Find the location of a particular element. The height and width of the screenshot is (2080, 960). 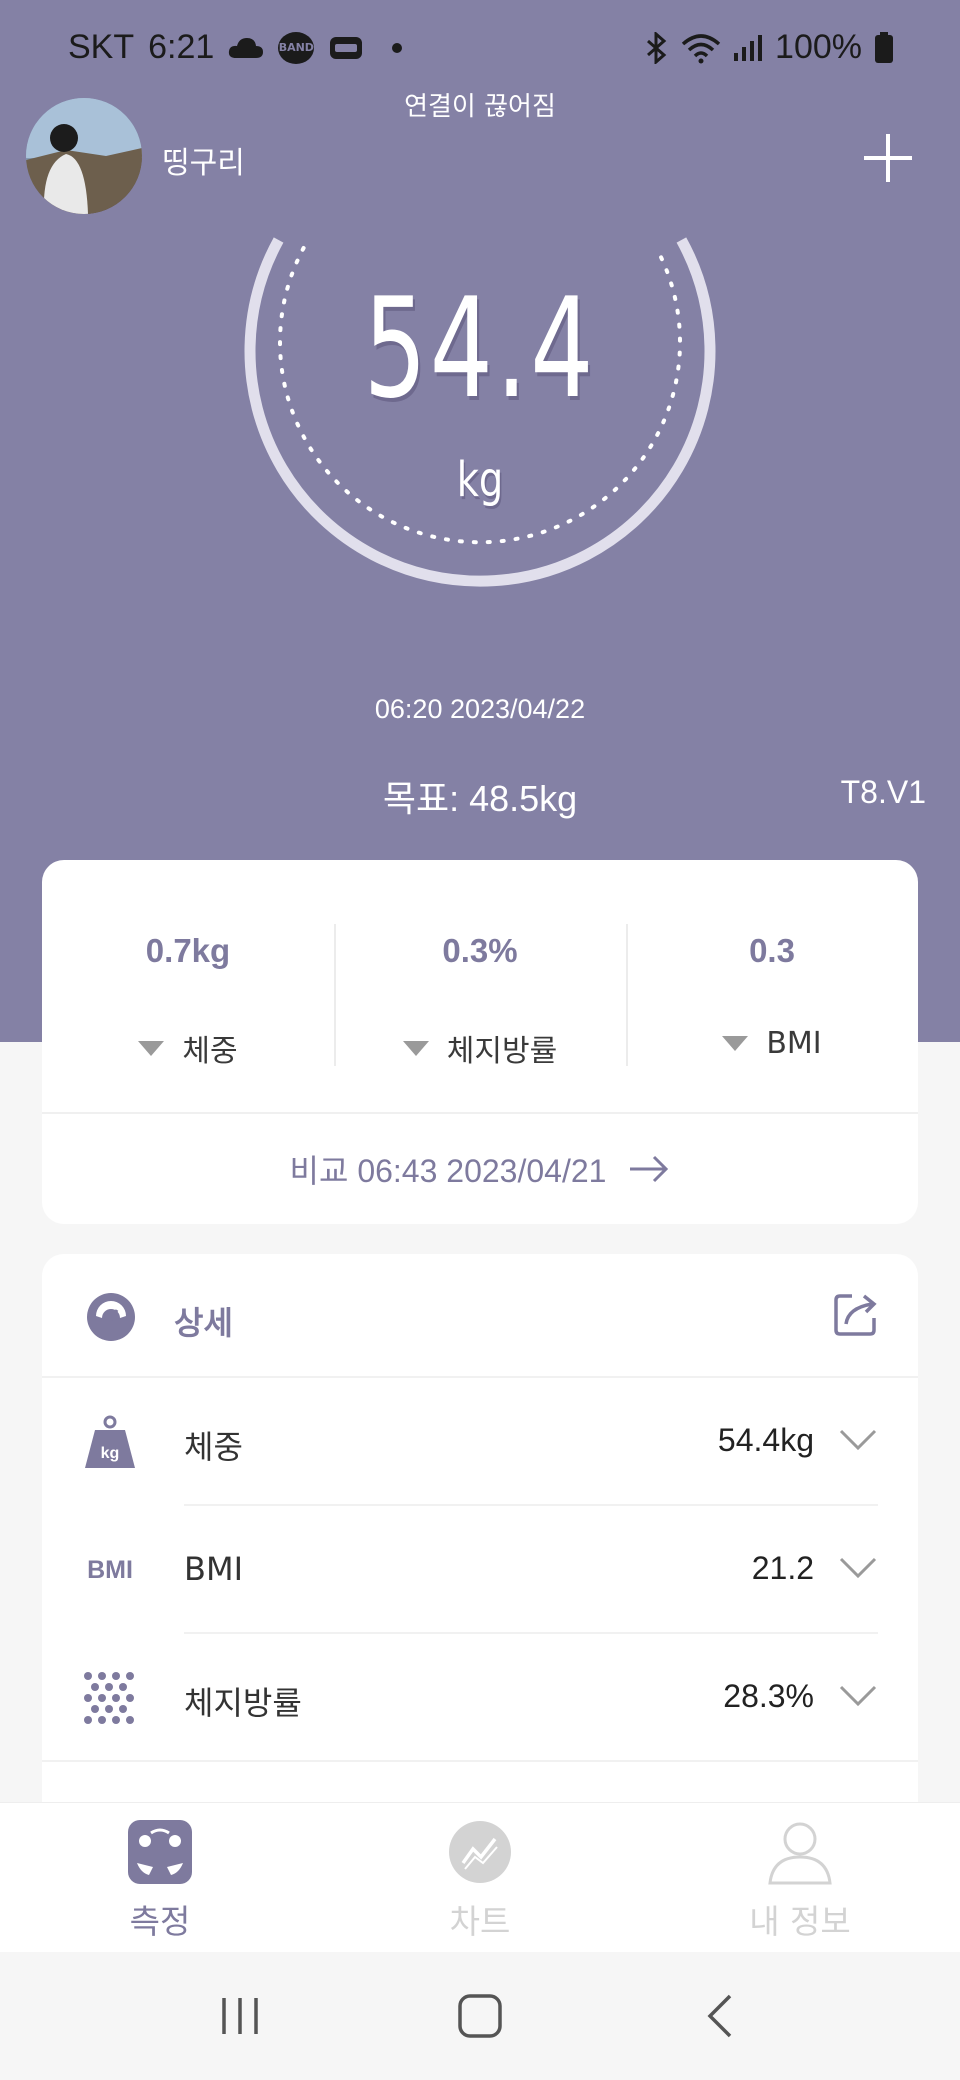

svg-text: kg is located at coordinates (110, 1453).